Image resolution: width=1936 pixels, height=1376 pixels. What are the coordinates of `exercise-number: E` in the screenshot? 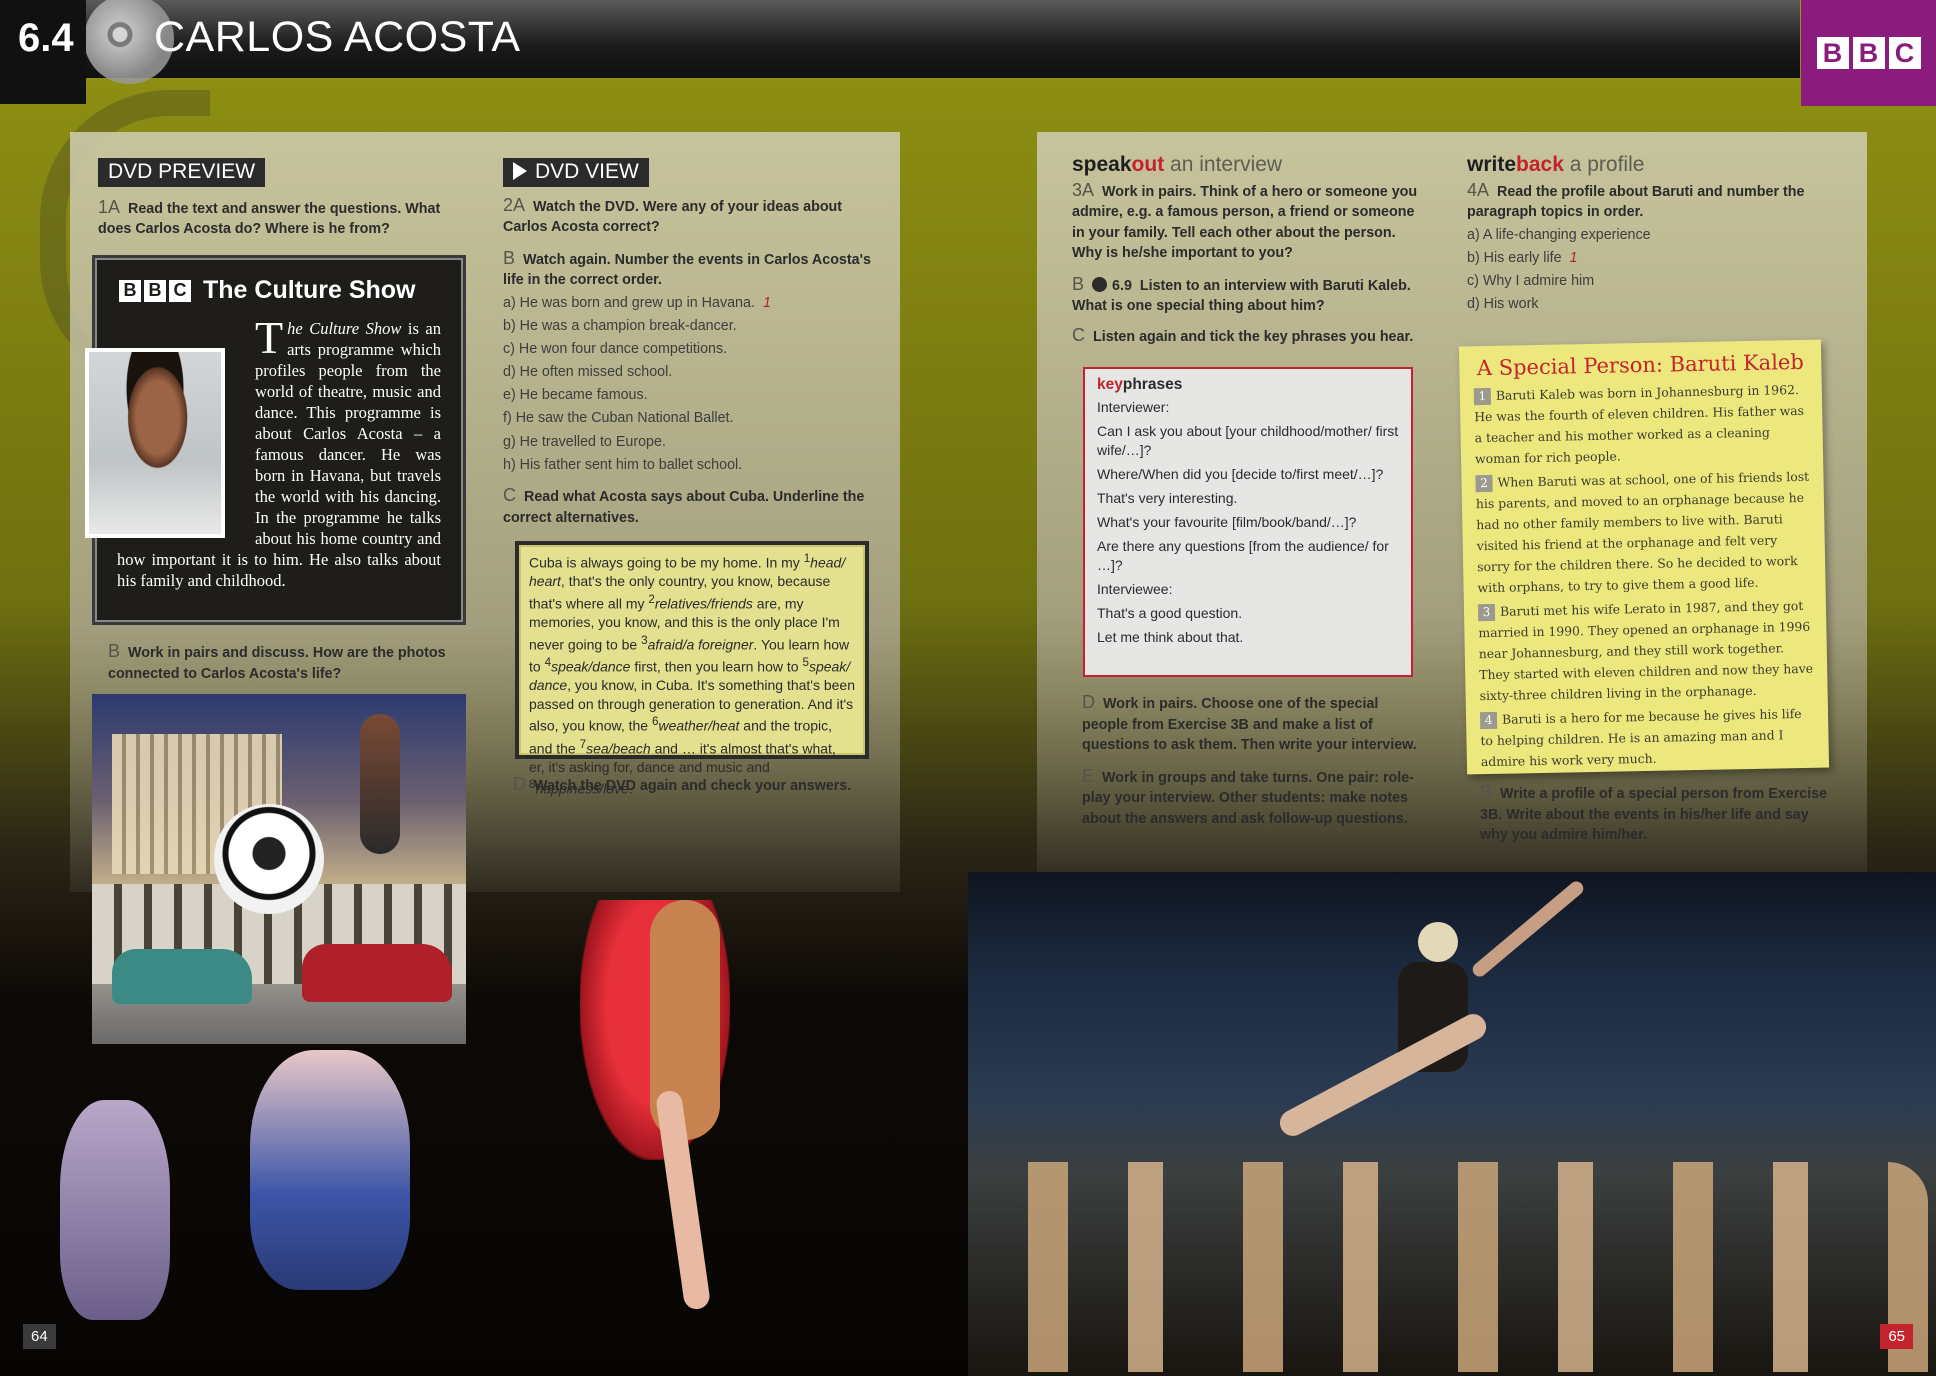 It's located at (1088, 775).